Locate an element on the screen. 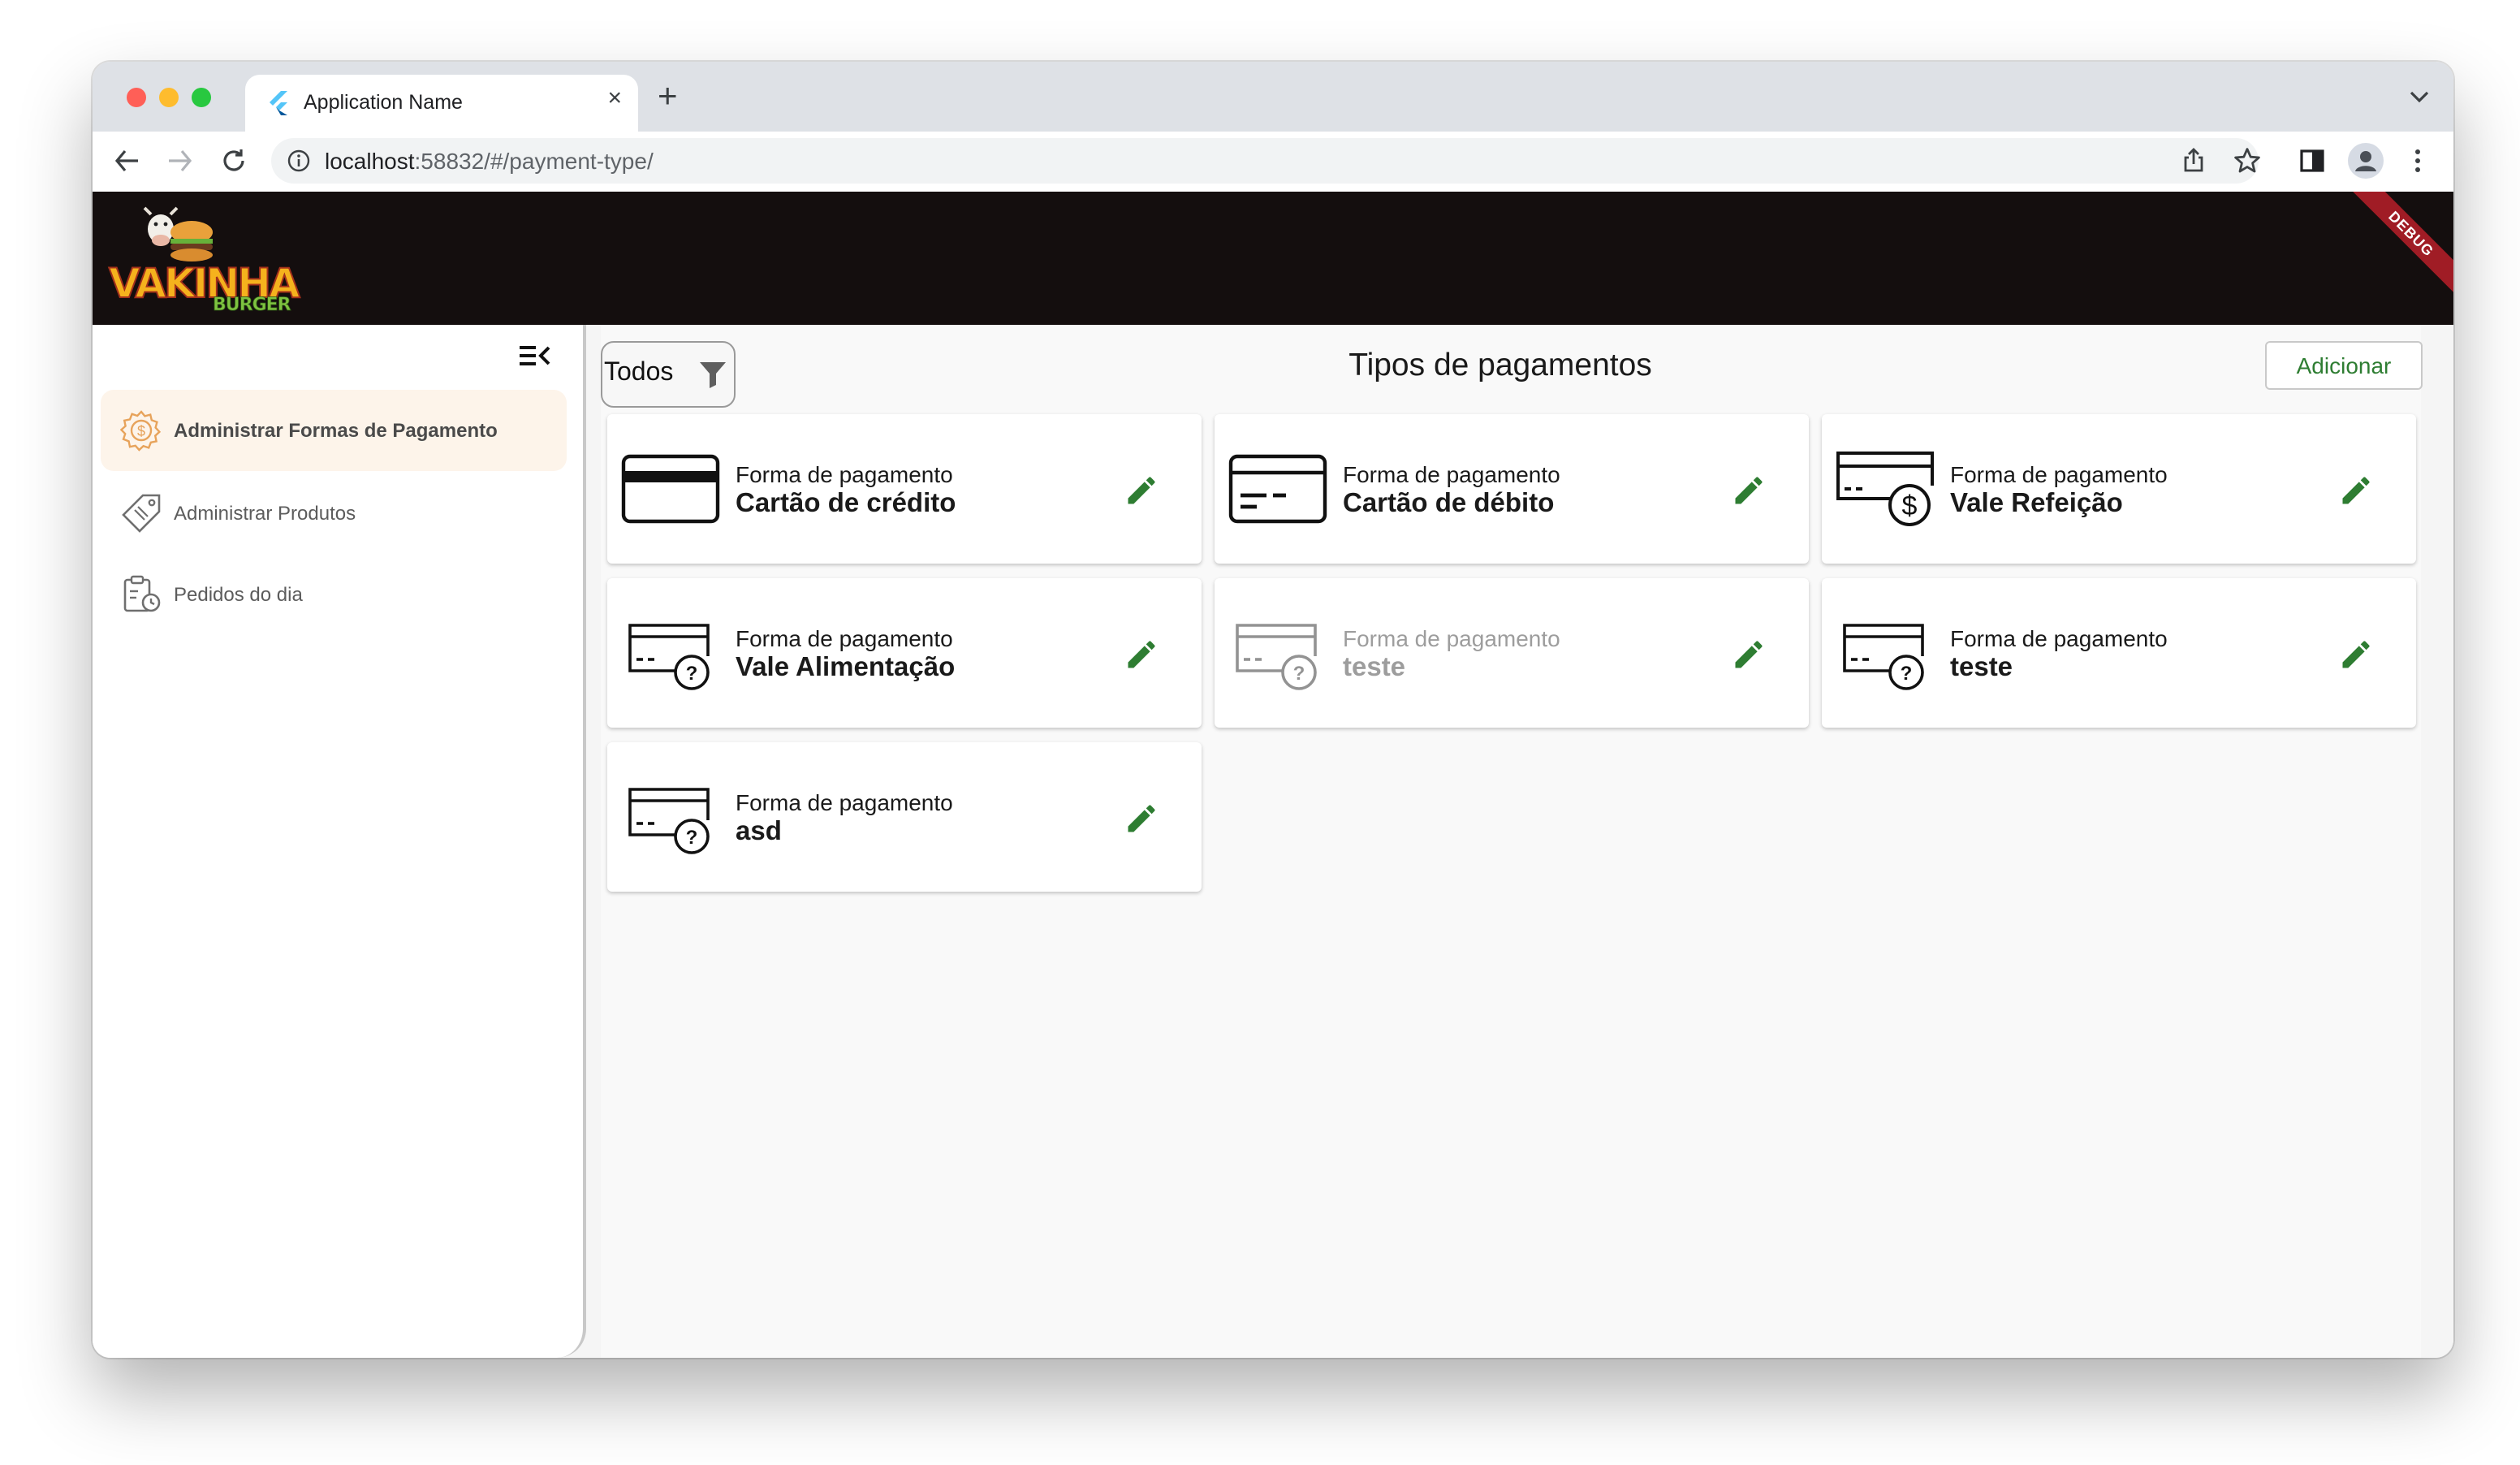  flutter-icon is located at coordinates (278, 103).